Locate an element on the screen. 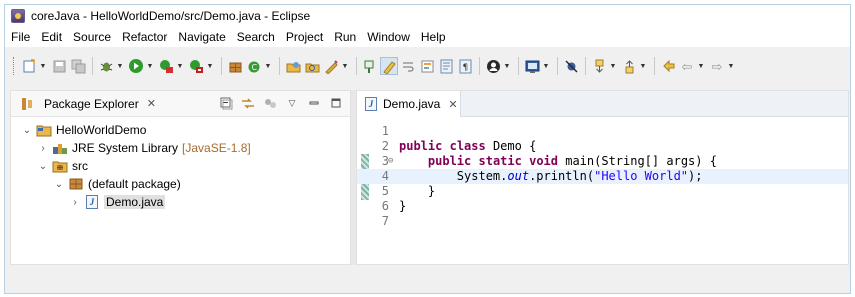 The height and width of the screenshot is (297, 855). code-line: 1 is located at coordinates (602, 131).